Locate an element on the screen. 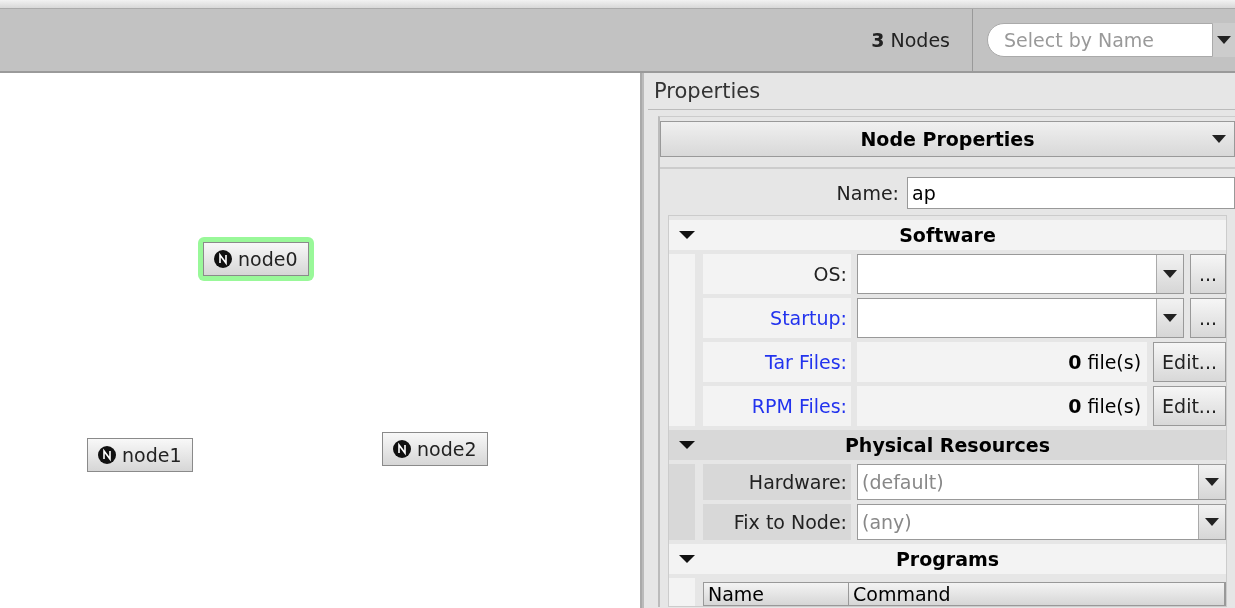 Image resolution: width=1235 pixels, height=608 pixels. node-button: node0 is located at coordinates (256, 259).